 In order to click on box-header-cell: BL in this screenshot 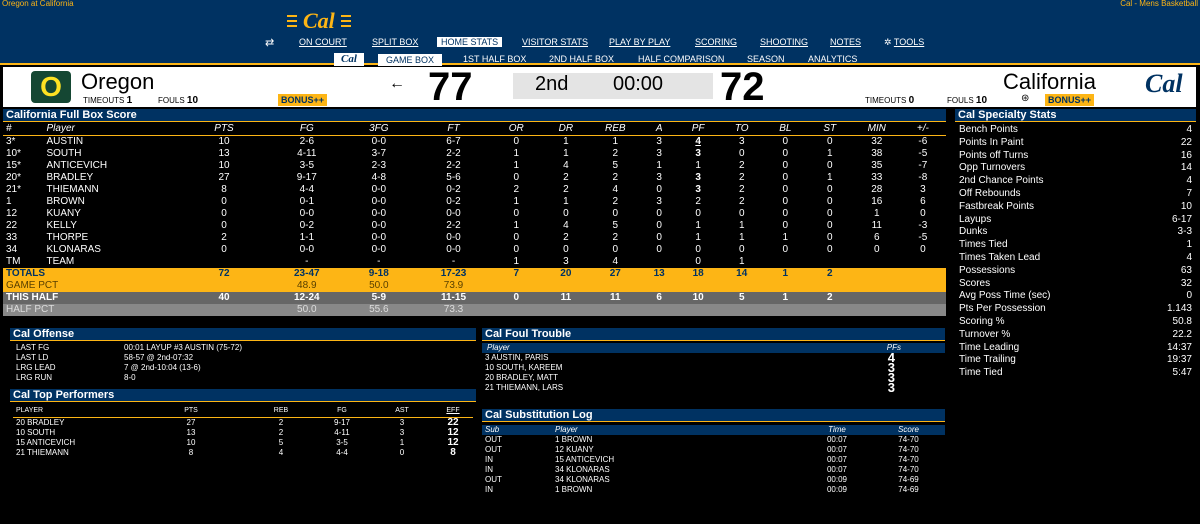, I will do `click(785, 128)`.